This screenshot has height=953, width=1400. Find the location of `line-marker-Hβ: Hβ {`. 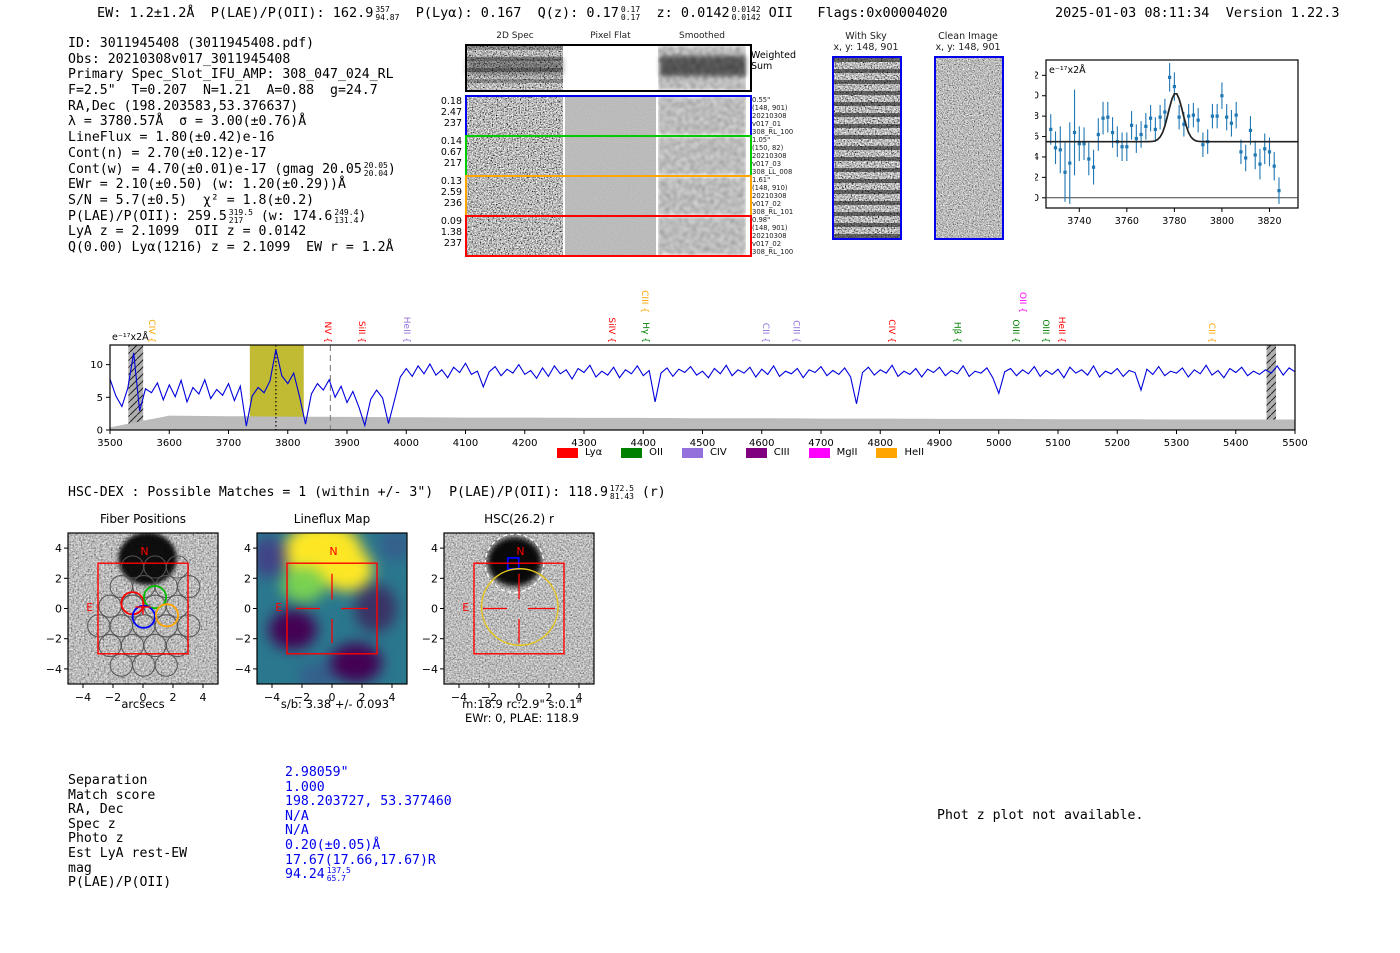

line-marker-Hβ: Hβ { is located at coordinates (956, 332).